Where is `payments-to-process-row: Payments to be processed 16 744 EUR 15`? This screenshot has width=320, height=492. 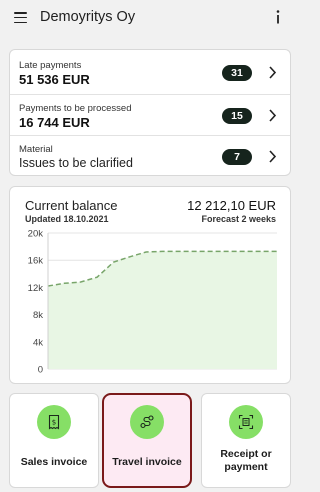 payments-to-process-row: Payments to be processed 16 744 EUR 15 is located at coordinates (150, 114).